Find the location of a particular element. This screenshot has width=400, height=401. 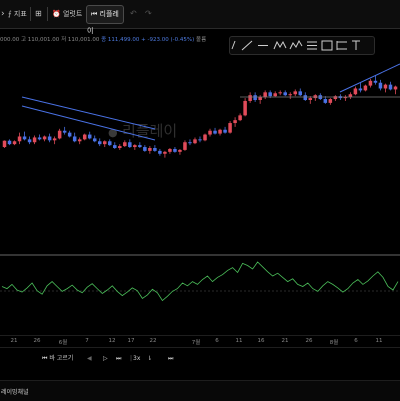

redo-icon: ↷ is located at coordinates (148, 14).